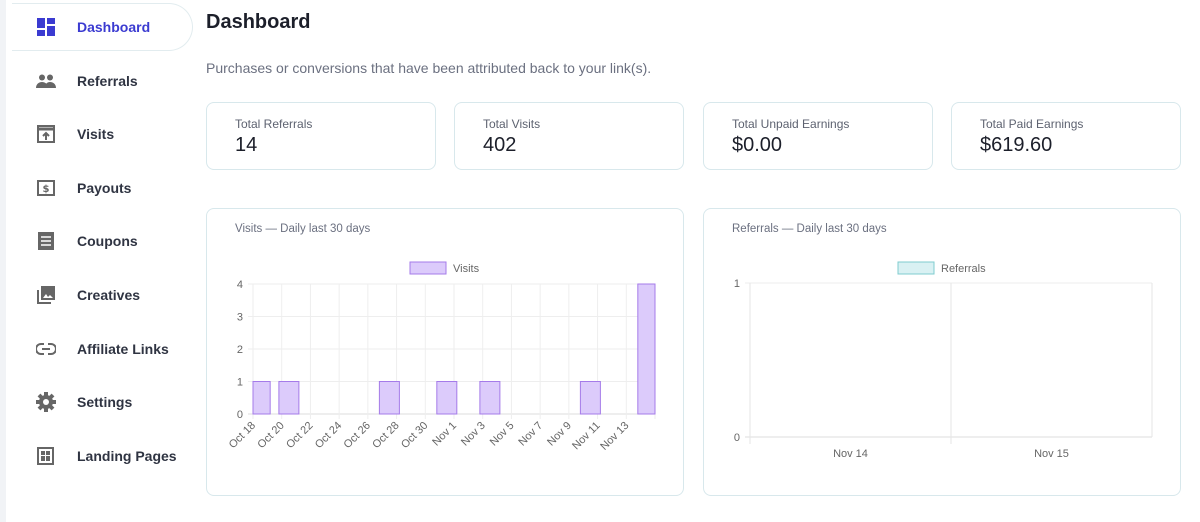 The height and width of the screenshot is (522, 1200). I want to click on stat-label: Total Visits, so click(512, 124).